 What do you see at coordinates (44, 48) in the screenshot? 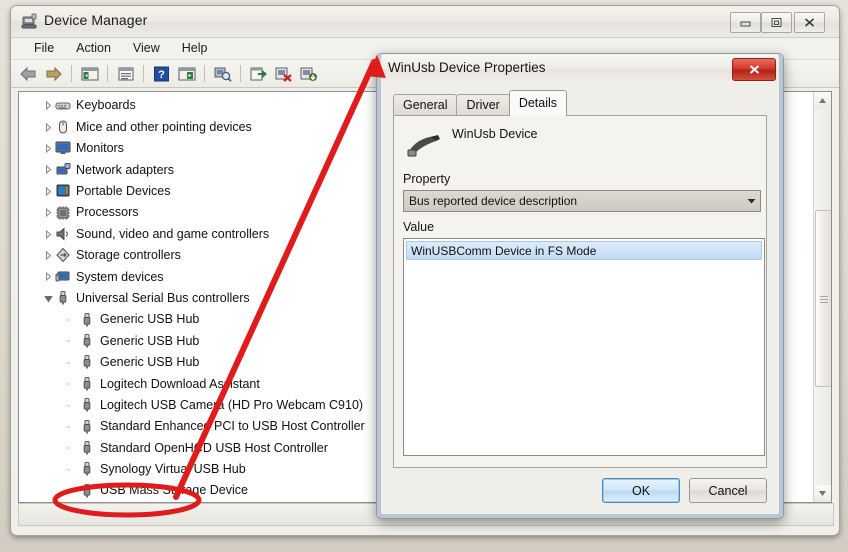
I see `menu-file: File` at bounding box center [44, 48].